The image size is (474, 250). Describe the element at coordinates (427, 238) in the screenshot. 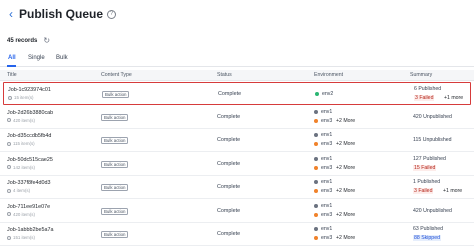

I see `summary-item: 88 Skipped` at that location.